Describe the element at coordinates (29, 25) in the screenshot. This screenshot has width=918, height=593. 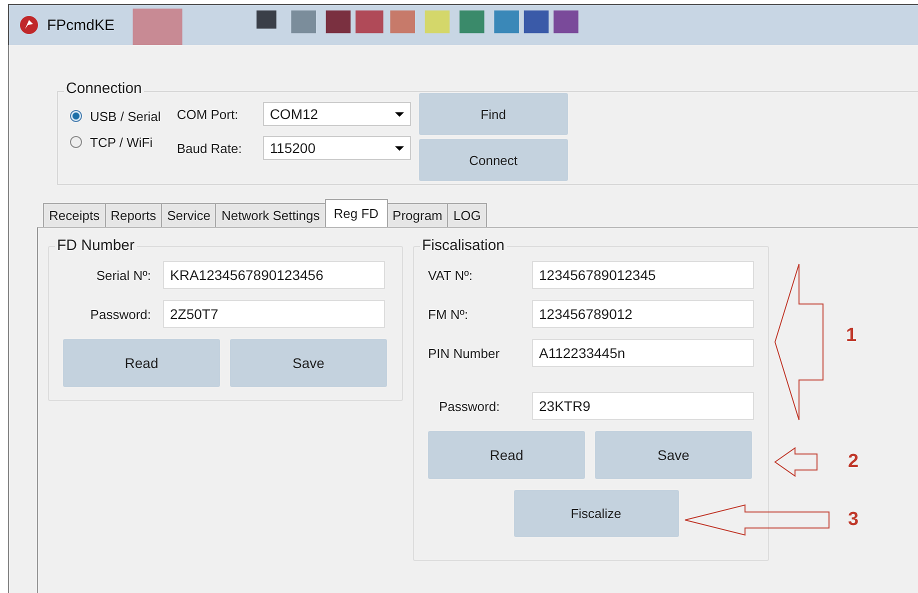
I see `app-logo-icon` at that location.